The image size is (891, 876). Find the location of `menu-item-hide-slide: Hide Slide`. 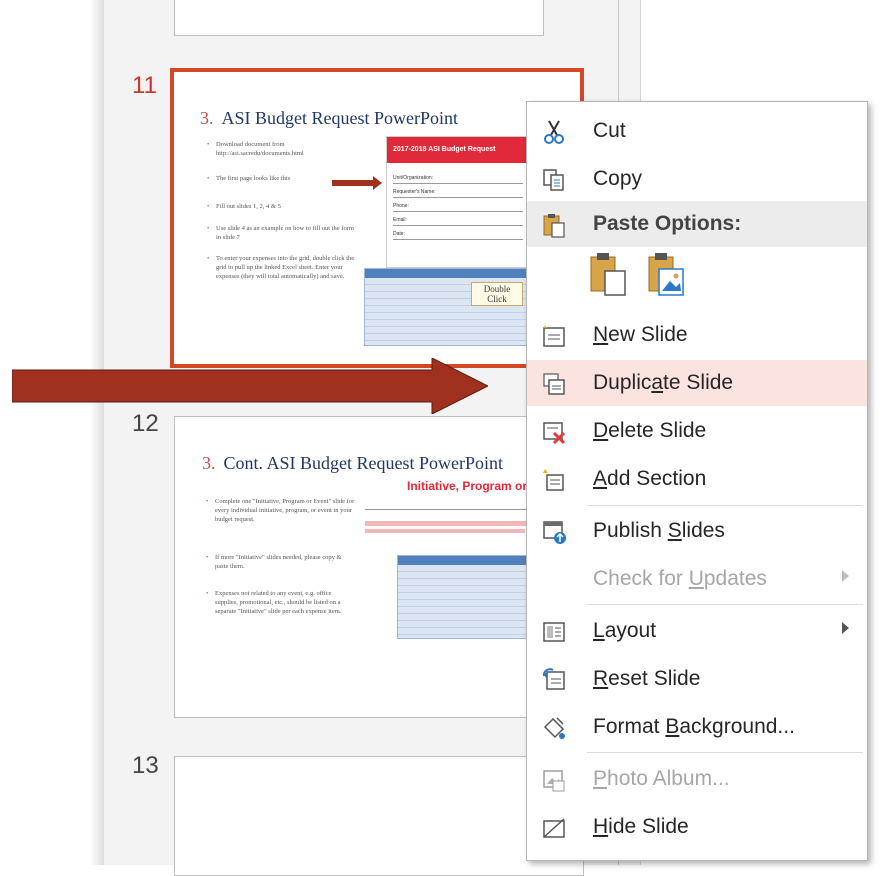

menu-item-hide-slide: Hide Slide is located at coordinates (697, 827).